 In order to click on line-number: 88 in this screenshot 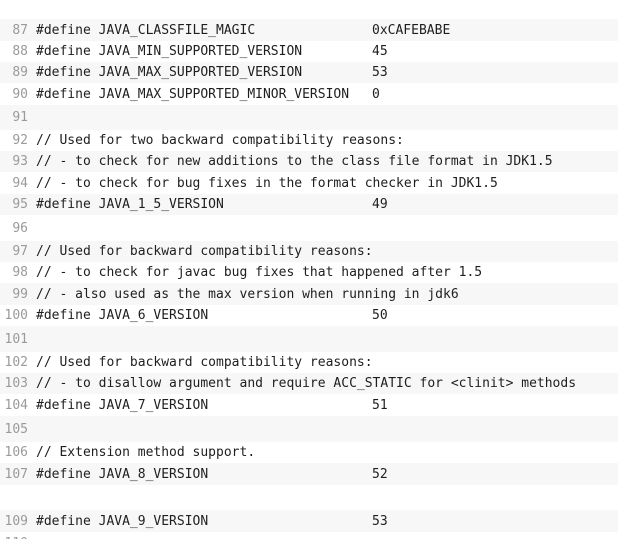, I will do `click(20, 51)`.